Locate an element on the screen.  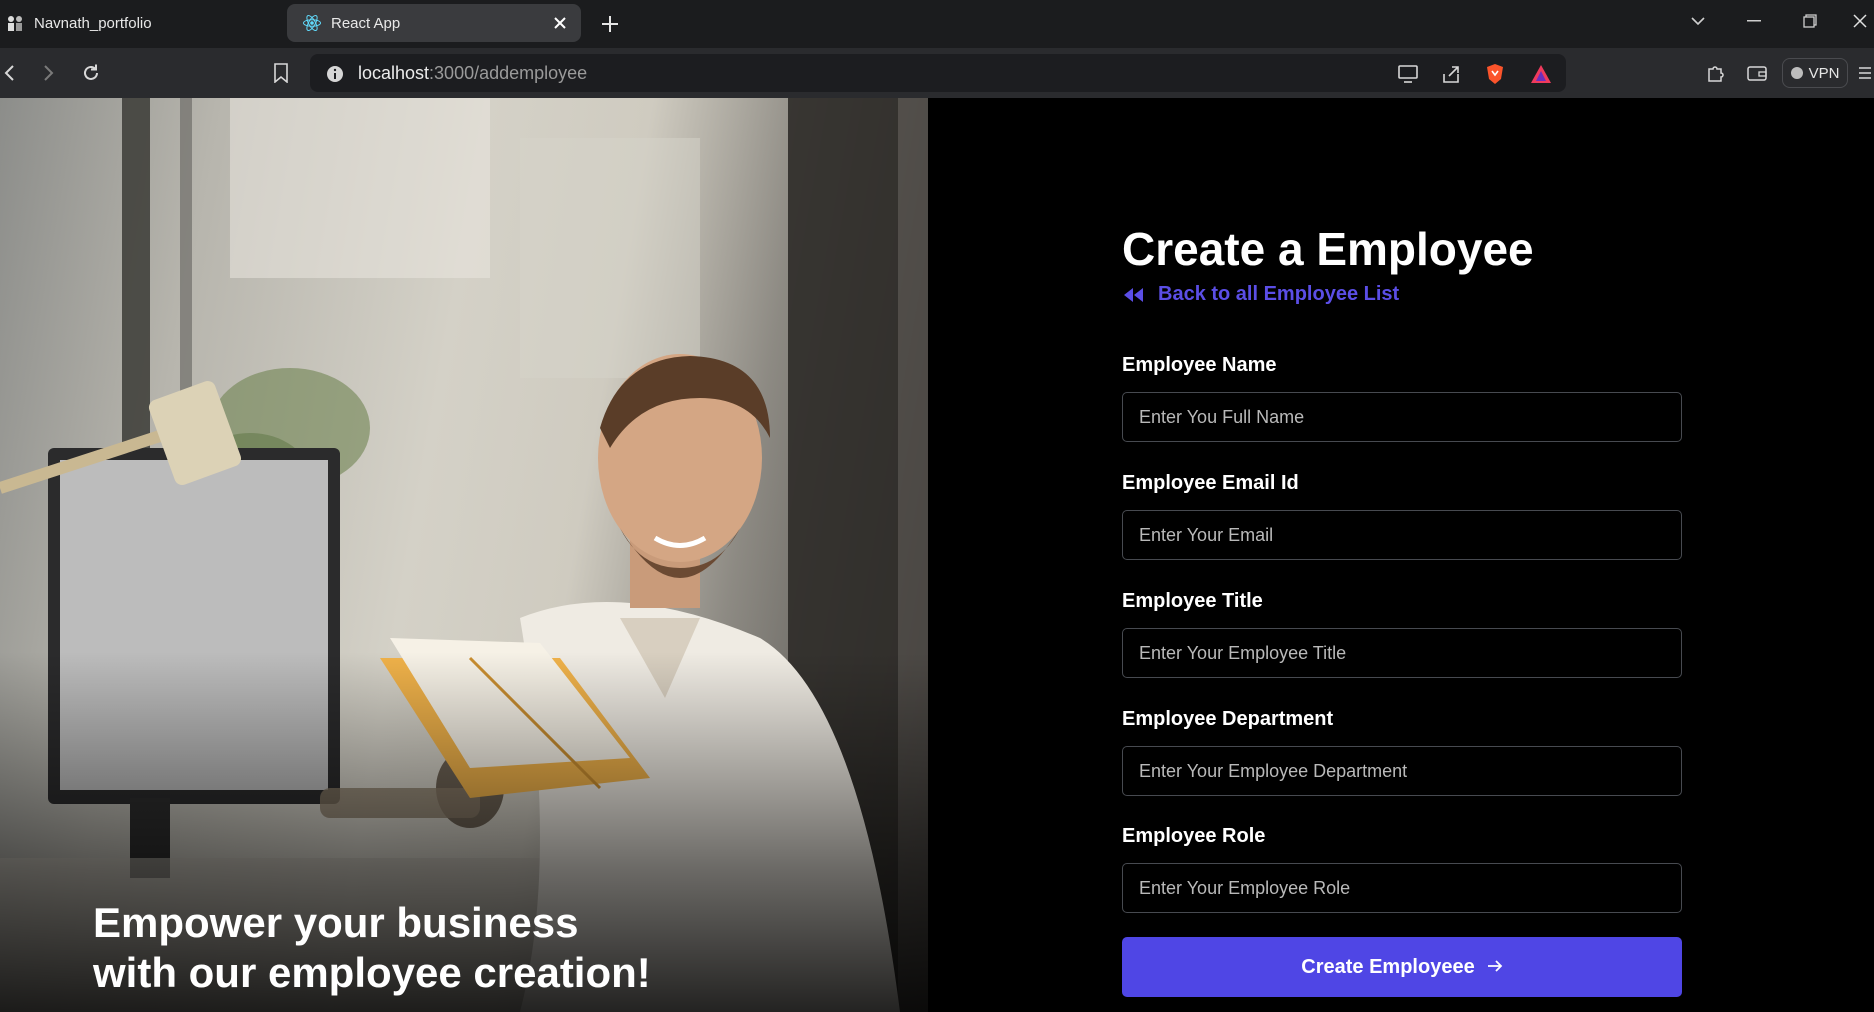
employee-department-label: Employee Department is located at coordinates (1228, 719).